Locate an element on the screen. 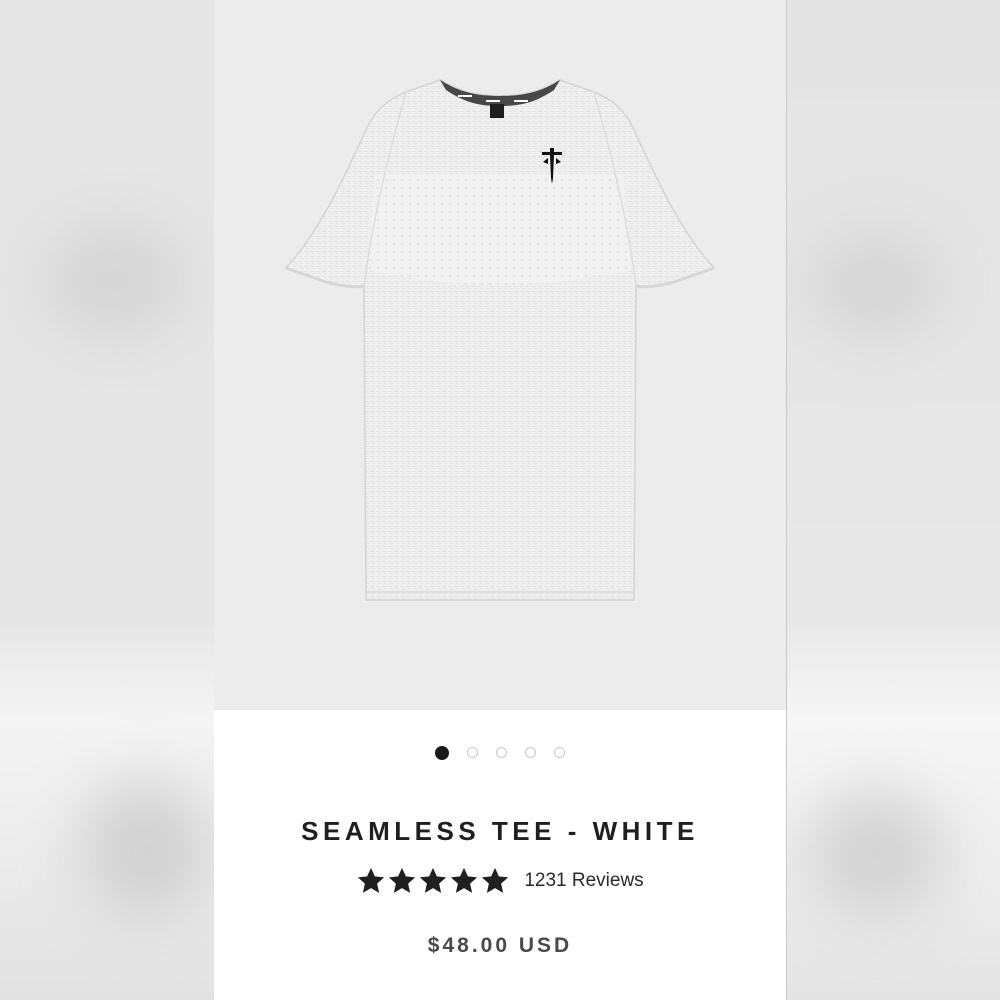  pagination-dot-active is located at coordinates (442, 753).